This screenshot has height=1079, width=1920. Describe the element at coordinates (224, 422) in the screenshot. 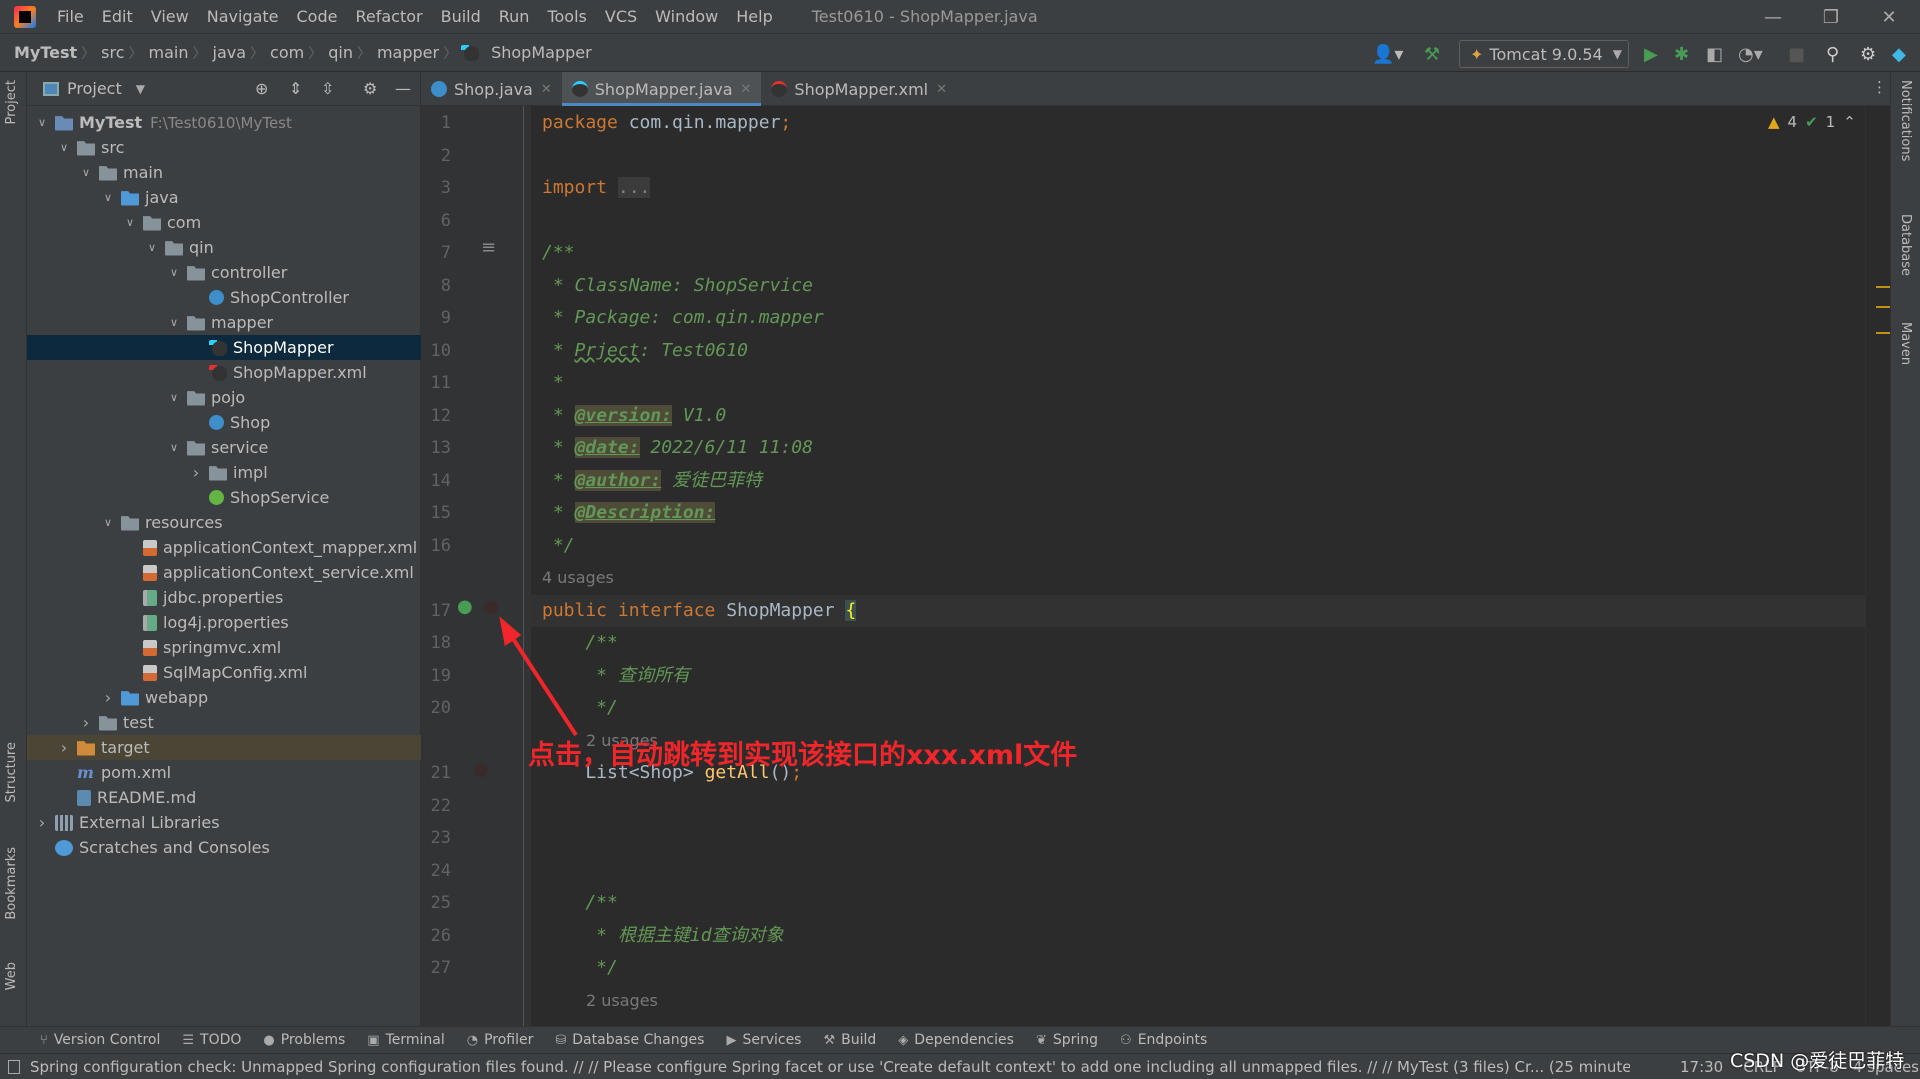

I see `tree-item: Shop` at that location.